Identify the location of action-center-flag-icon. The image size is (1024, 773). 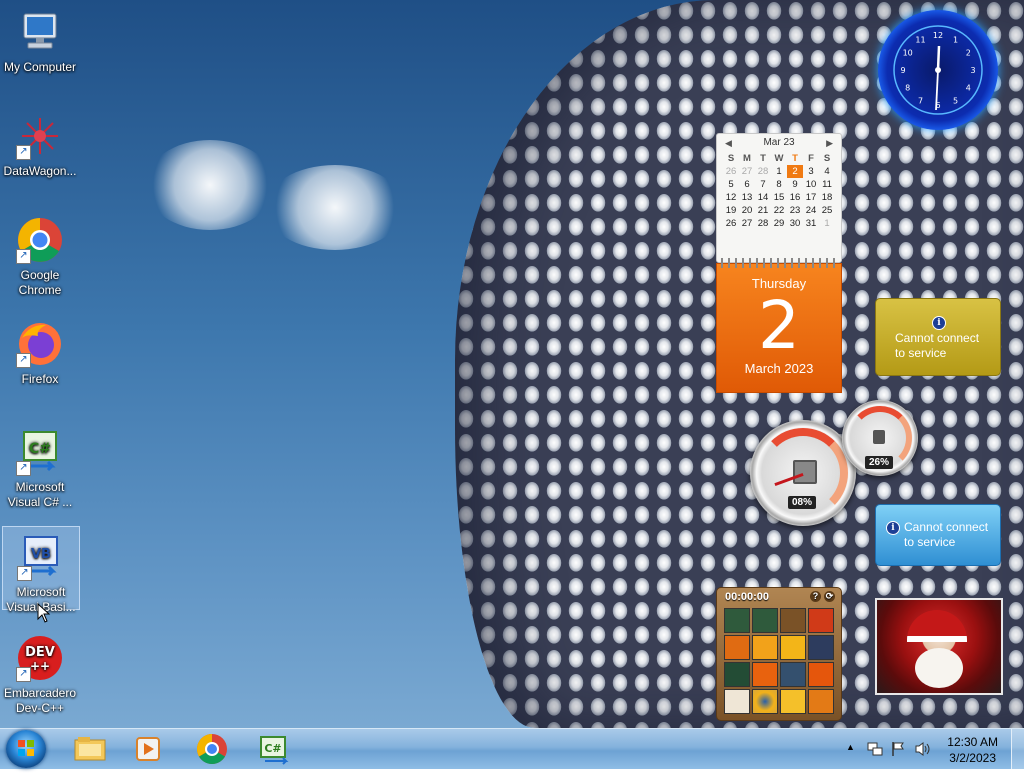
(898, 749).